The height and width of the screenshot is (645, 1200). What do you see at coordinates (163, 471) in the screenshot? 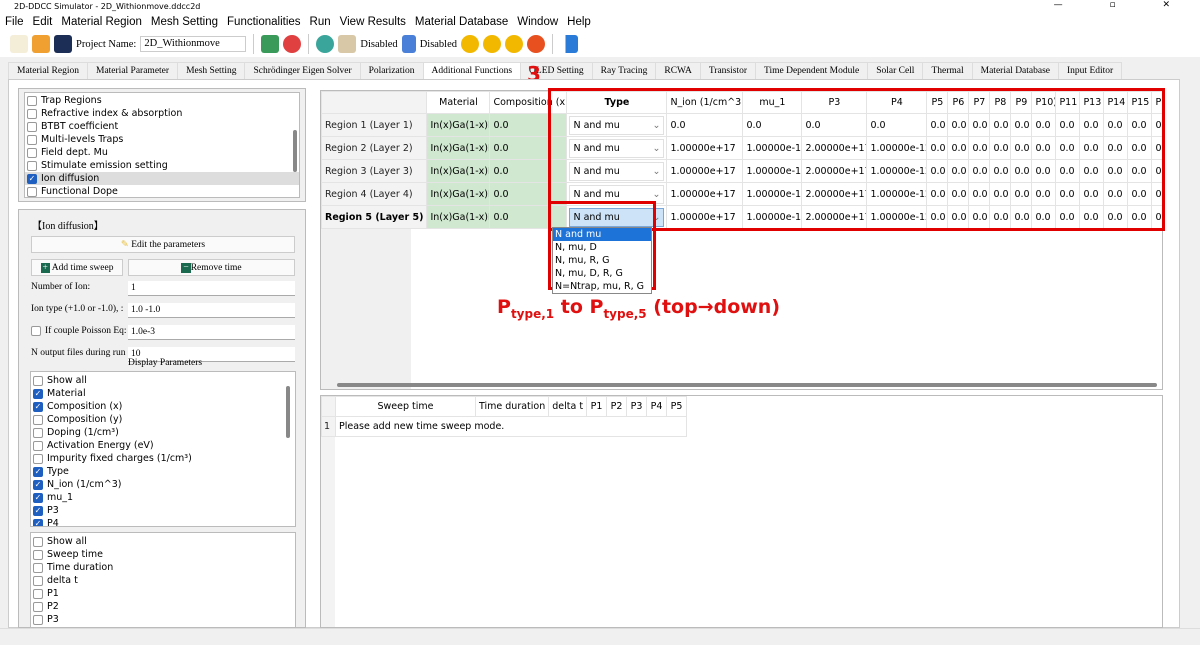
I see `checkbox-item: ✓ Type` at bounding box center [163, 471].